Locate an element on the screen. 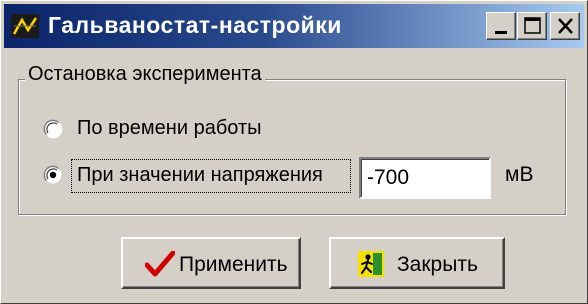 This screenshot has width=588, height=304. radio-label-by-time: По времени работы is located at coordinates (169, 128).